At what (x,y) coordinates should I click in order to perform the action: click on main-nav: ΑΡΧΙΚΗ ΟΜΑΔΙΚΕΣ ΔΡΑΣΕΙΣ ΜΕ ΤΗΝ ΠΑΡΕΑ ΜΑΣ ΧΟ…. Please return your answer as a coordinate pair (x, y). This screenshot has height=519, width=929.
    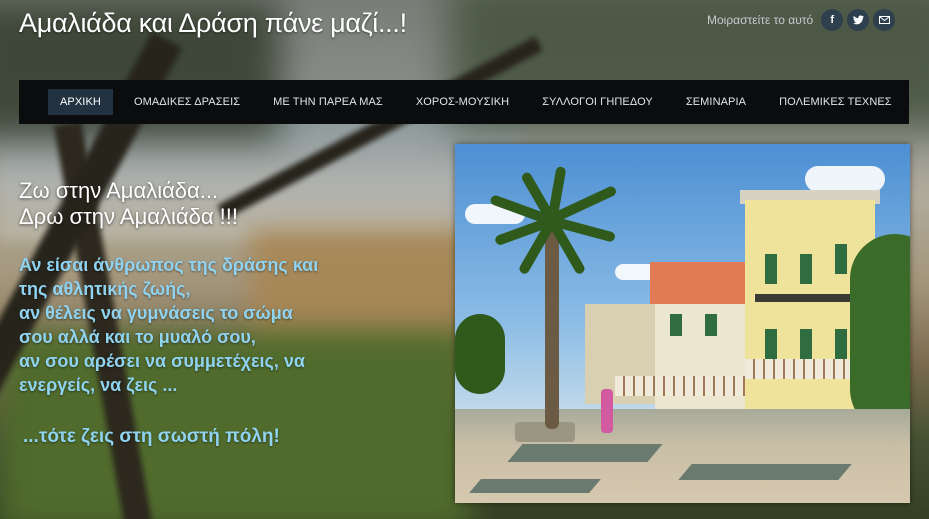
    Looking at the image, I should click on (464, 102).